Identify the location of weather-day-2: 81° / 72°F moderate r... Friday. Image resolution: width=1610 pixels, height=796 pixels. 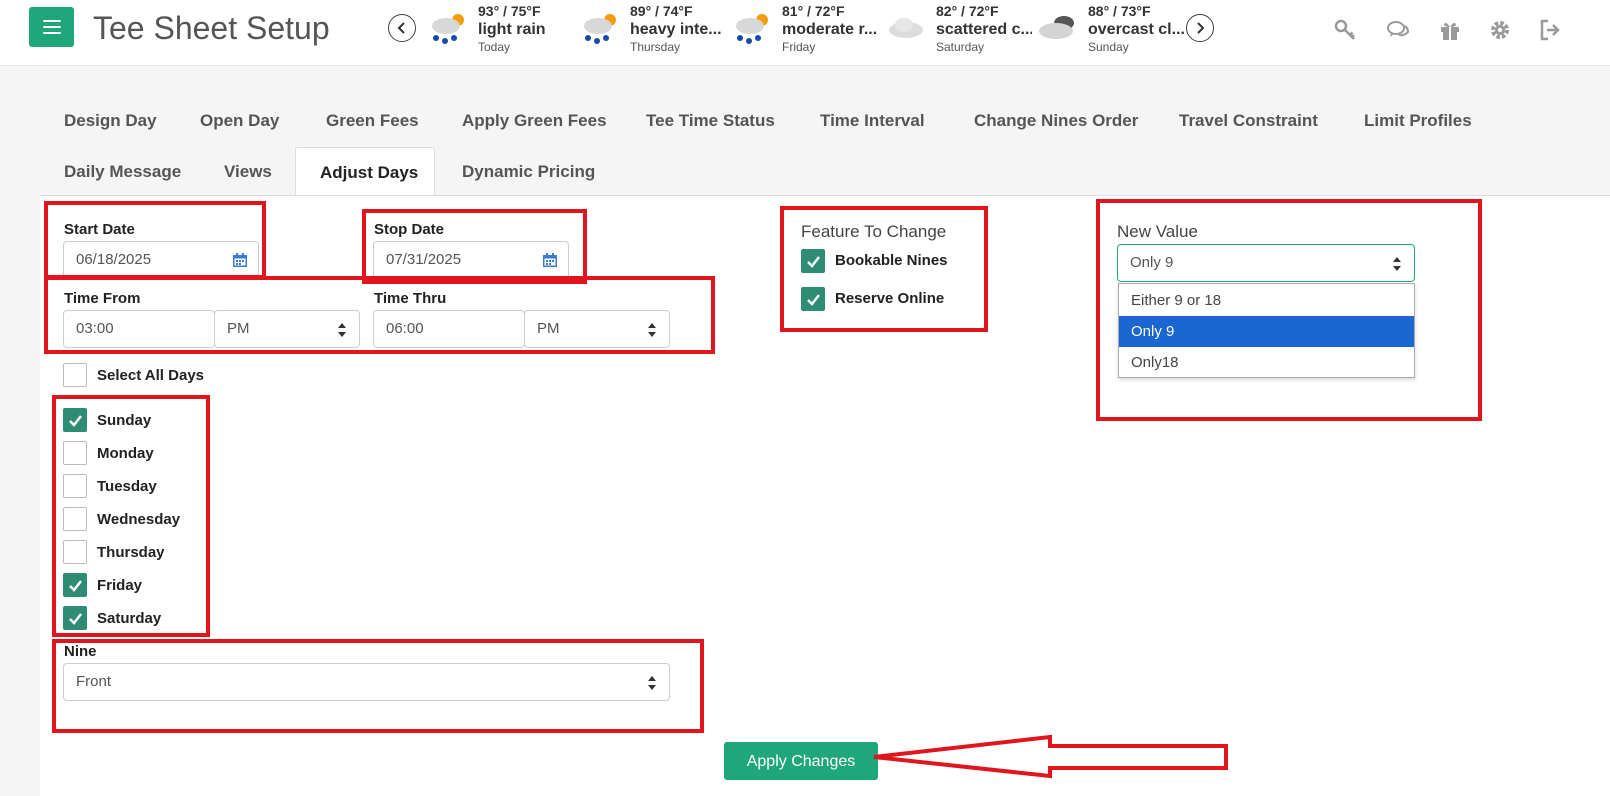
(805, 30).